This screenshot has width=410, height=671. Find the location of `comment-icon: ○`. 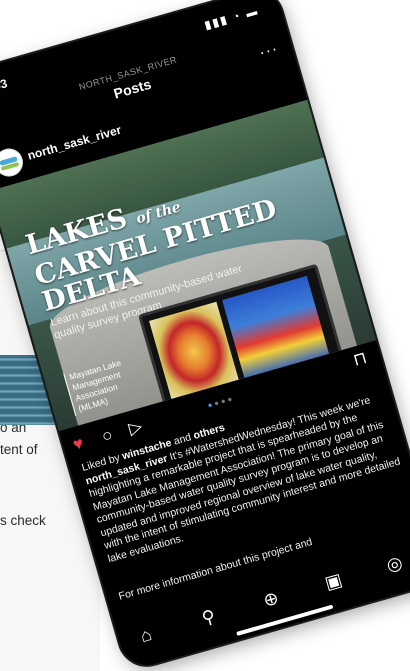

comment-icon: ○ is located at coordinates (107, 436).